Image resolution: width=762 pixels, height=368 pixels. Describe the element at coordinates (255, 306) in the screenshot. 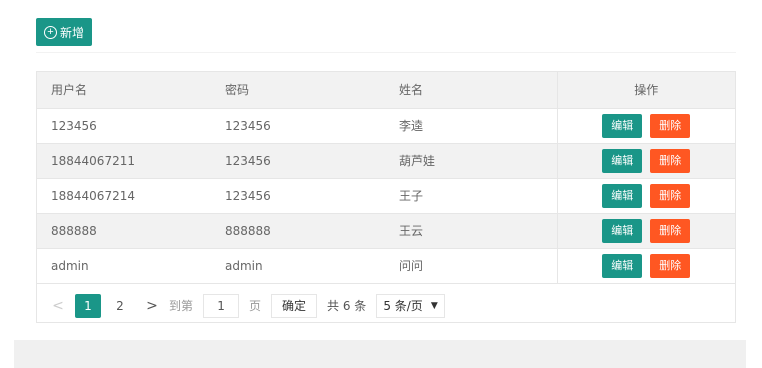

I see `page-unit-label: 页` at that location.